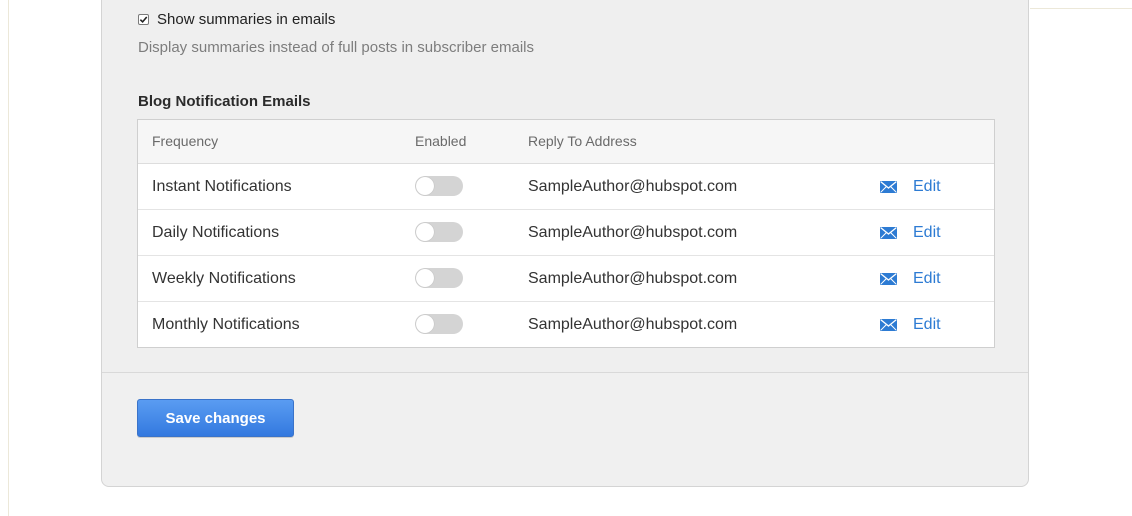  Describe the element at coordinates (246, 19) in the screenshot. I see `show-summaries-label: Show summaries in emails` at that location.